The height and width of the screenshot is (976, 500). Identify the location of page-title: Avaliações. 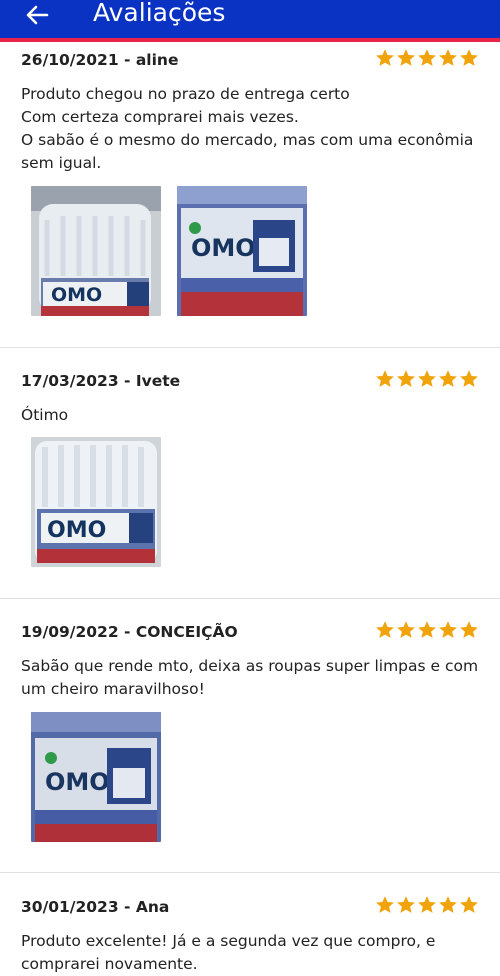
(159, 13).